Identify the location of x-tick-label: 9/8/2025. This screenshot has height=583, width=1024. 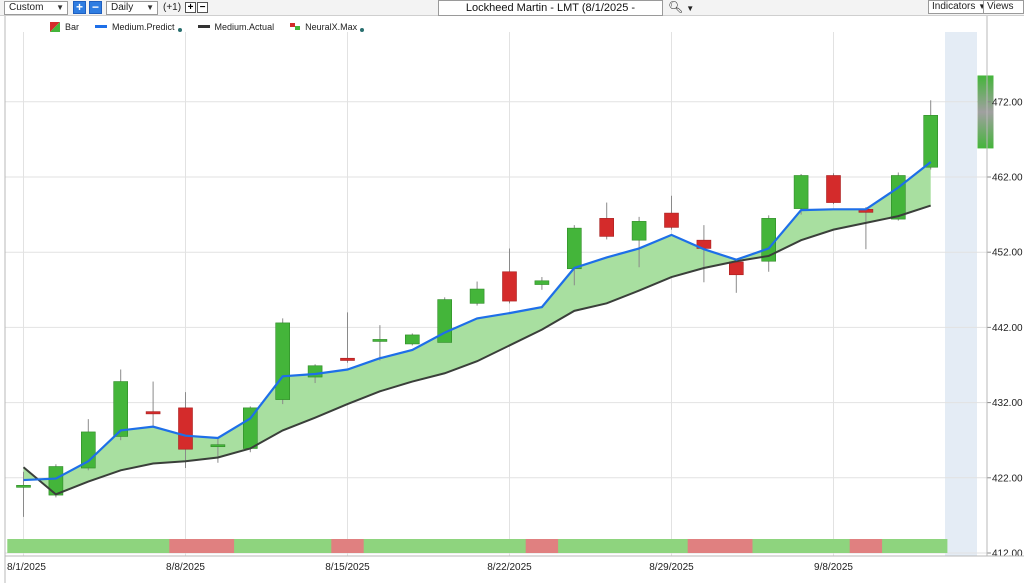
(833, 567).